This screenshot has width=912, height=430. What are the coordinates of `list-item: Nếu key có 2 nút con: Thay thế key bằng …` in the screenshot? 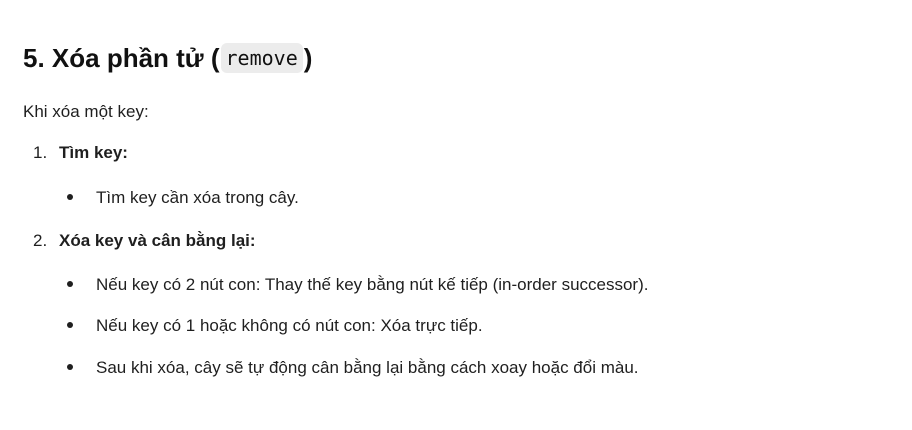 It's located at (357, 285).